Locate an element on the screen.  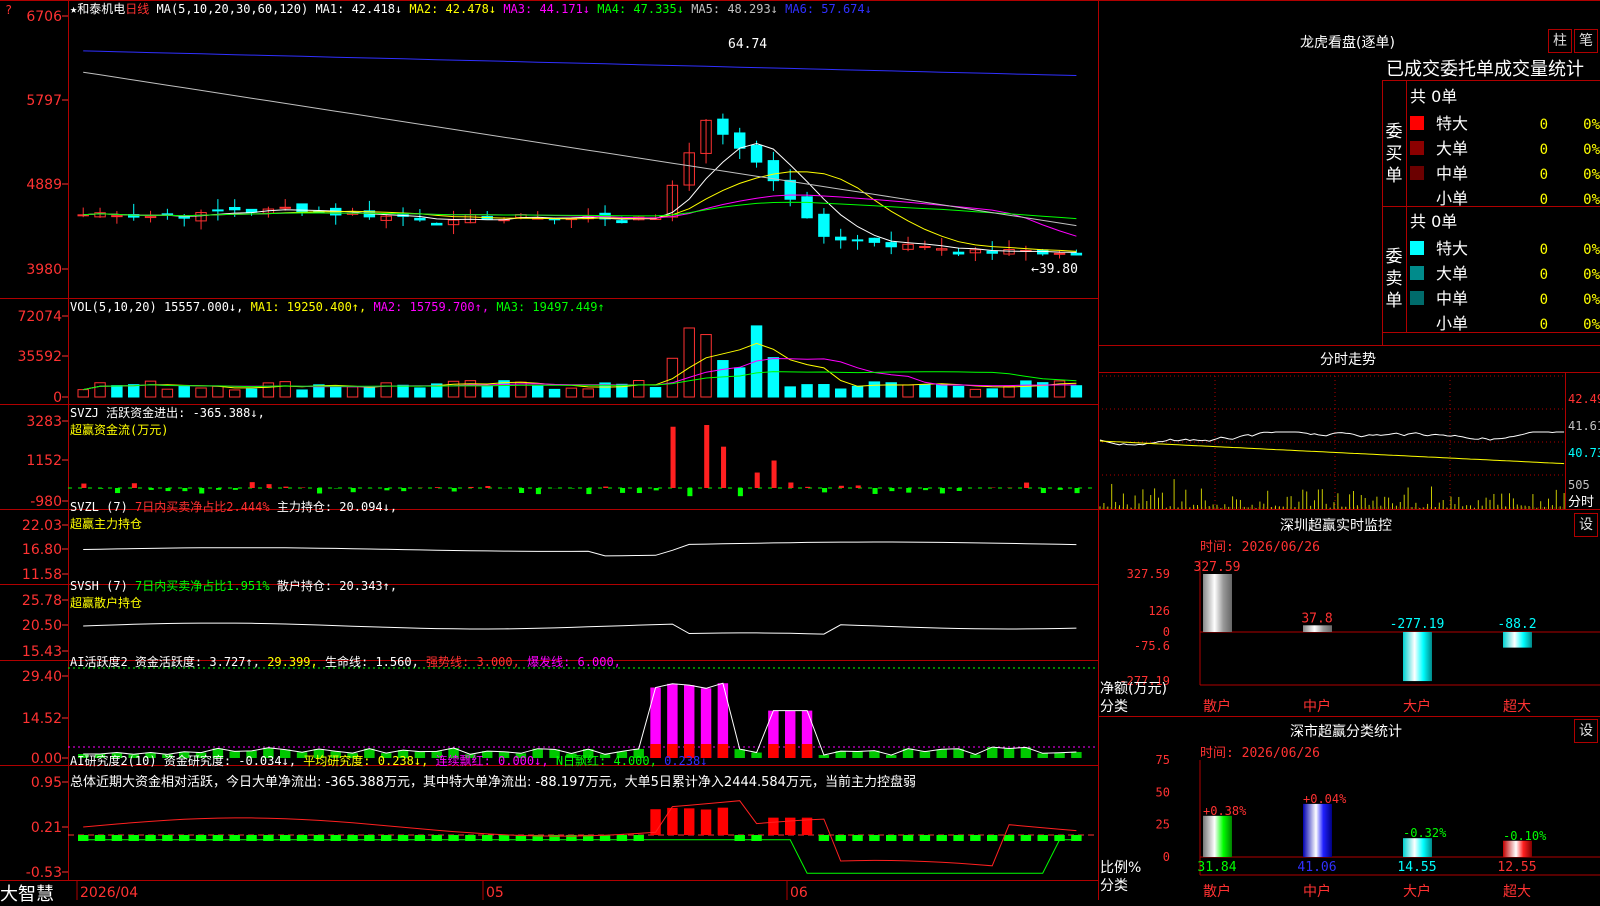
stats-value-3: 12.55 is located at coordinates (1516, 867).